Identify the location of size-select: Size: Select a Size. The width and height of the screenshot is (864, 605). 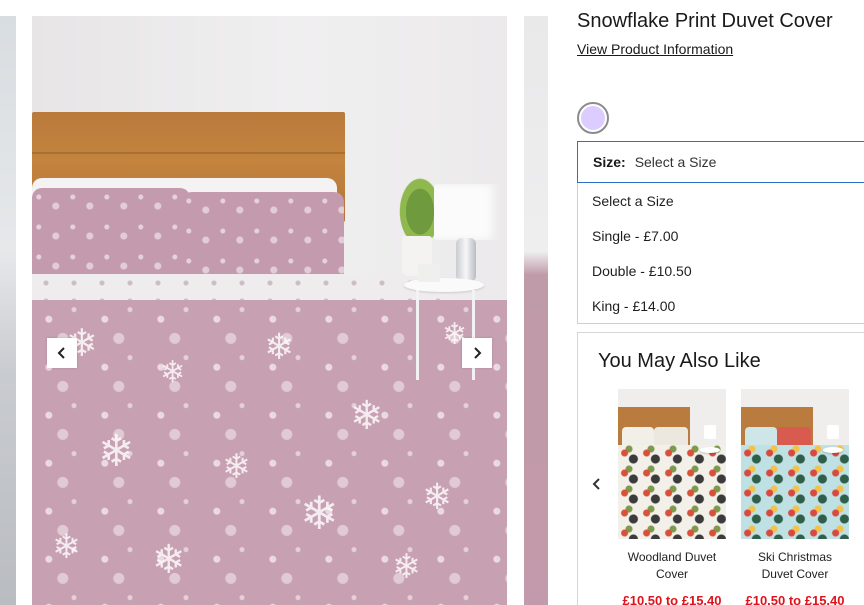
(720, 162).